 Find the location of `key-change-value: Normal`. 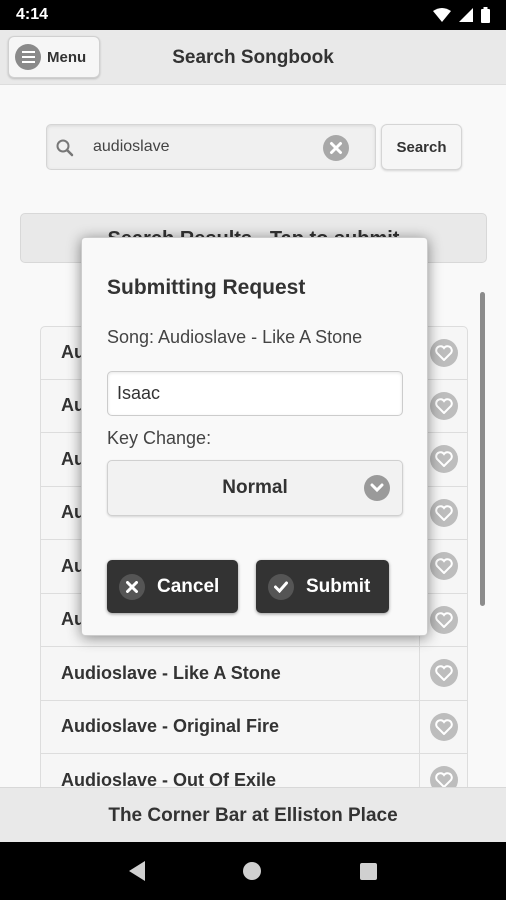

key-change-value: Normal is located at coordinates (255, 487).